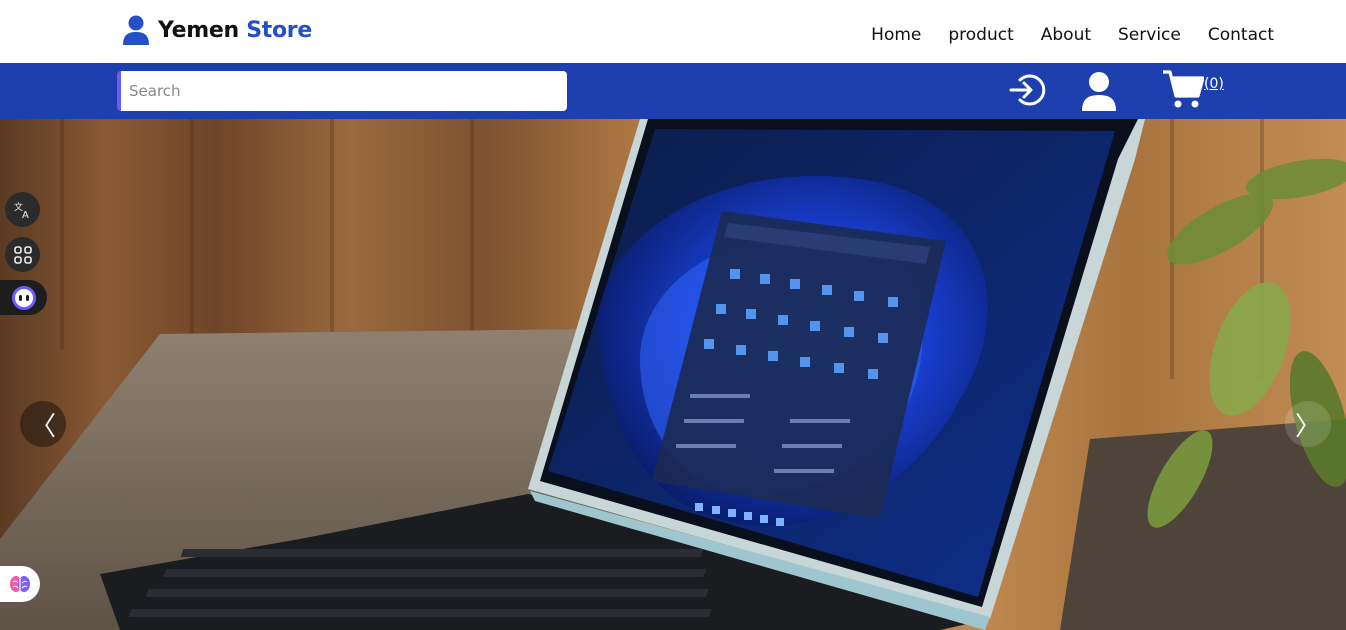  I want to click on brain-assistant-button, so click(20, 584).